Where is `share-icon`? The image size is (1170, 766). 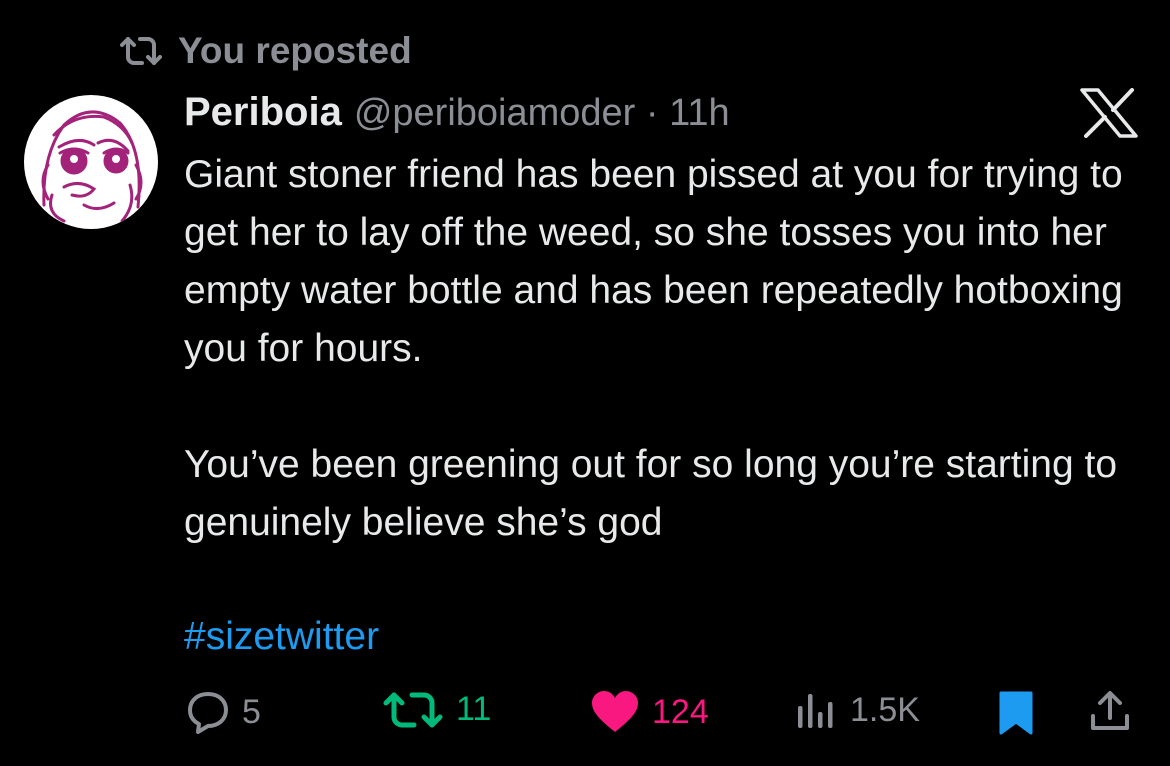 share-icon is located at coordinates (1110, 712).